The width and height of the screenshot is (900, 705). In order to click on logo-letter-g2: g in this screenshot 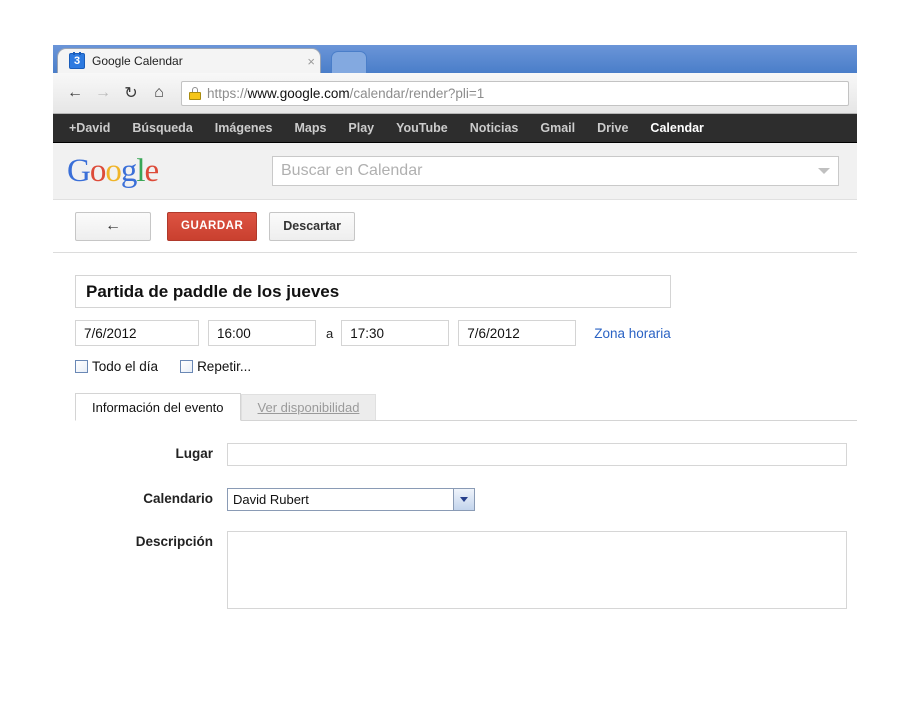, I will do `click(128, 170)`.